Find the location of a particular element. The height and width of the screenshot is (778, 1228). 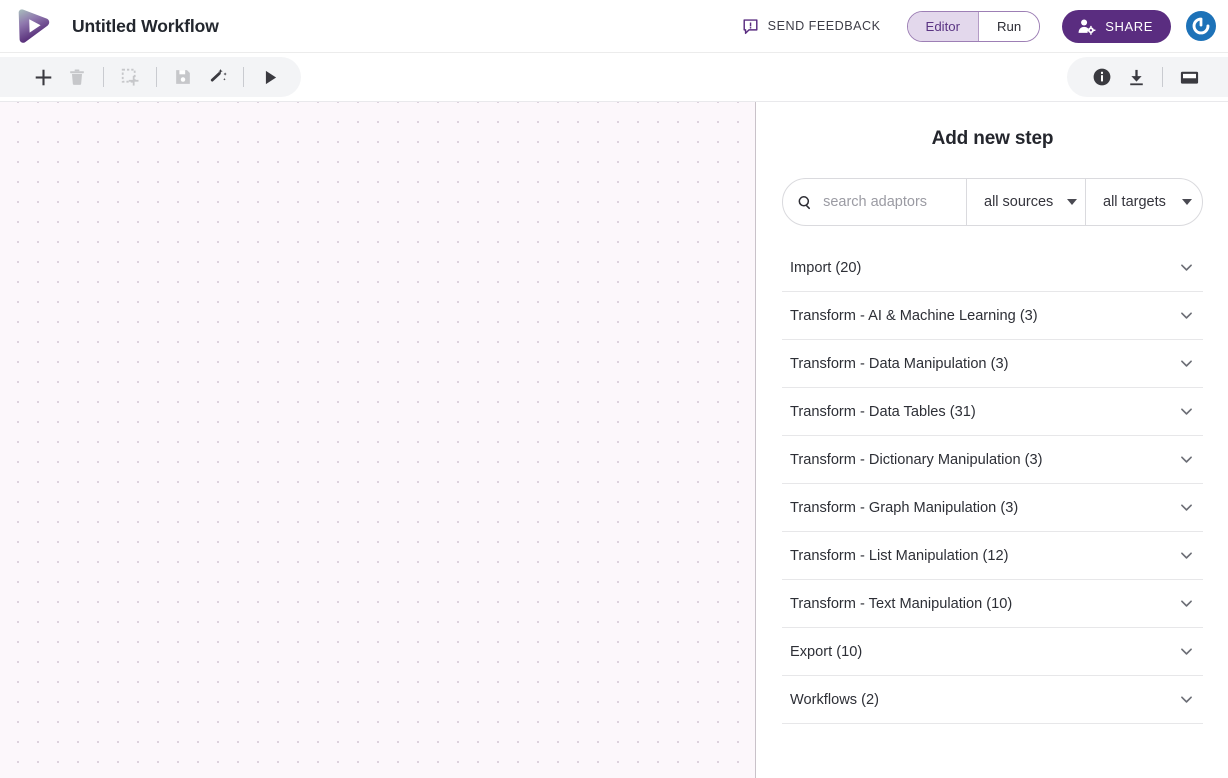

info-circle-icon is located at coordinates (1102, 77).